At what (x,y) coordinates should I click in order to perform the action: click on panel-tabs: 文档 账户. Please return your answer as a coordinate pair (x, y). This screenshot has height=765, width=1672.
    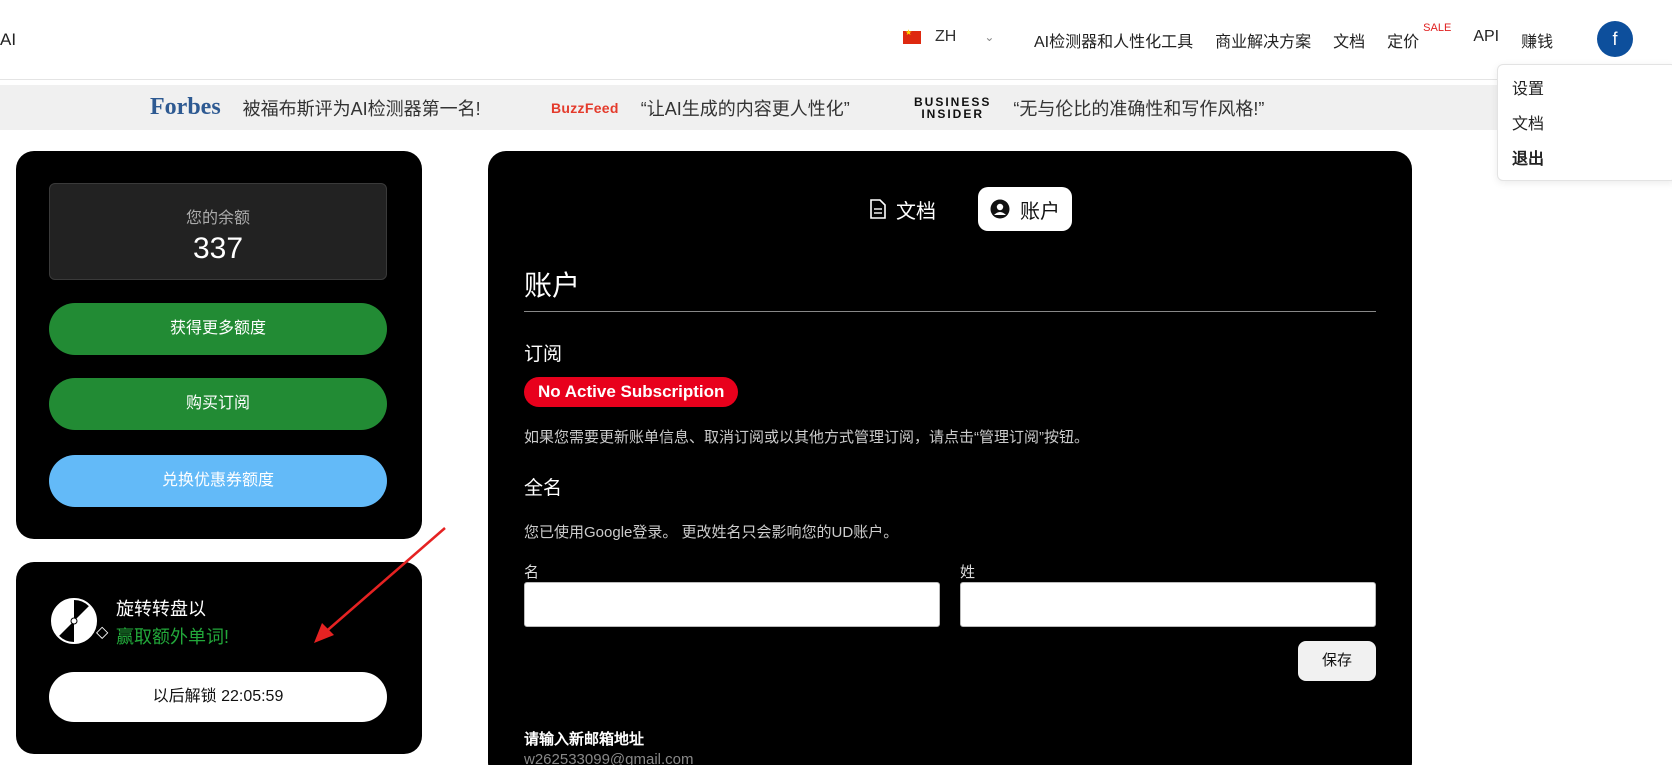
    Looking at the image, I should click on (965, 209).